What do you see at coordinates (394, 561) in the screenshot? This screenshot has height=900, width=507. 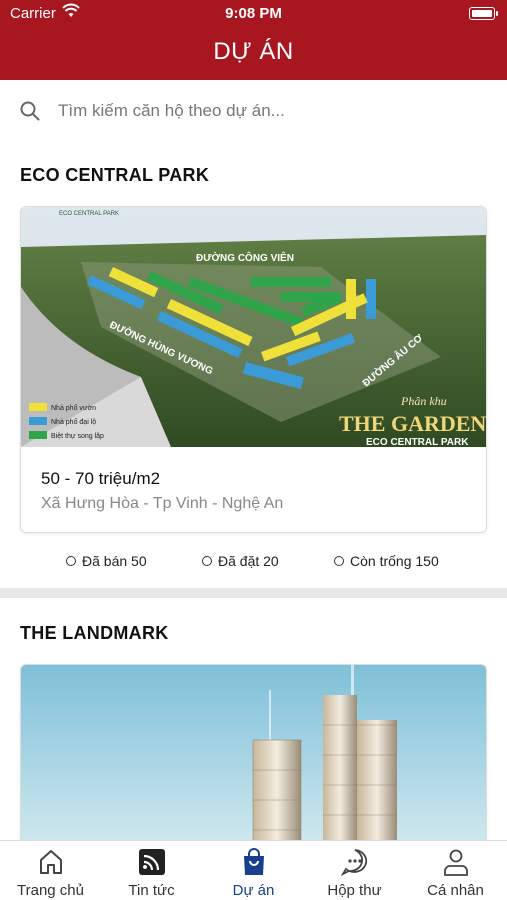 I see `stat-available-label: Còn trống 150` at bounding box center [394, 561].